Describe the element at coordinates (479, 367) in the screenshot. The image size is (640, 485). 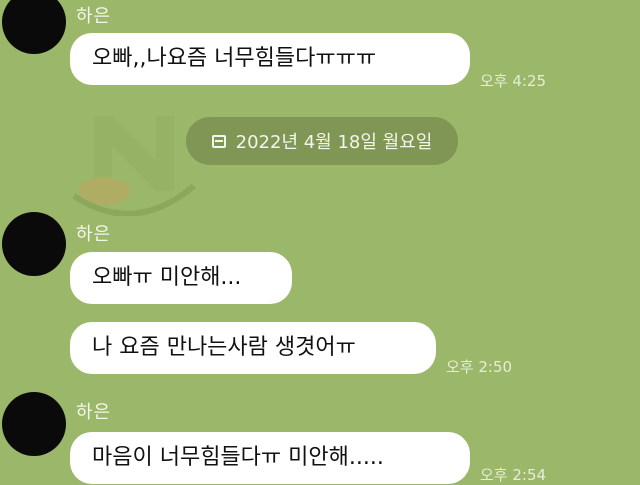
I see `message-time: 오후 2:50` at that location.